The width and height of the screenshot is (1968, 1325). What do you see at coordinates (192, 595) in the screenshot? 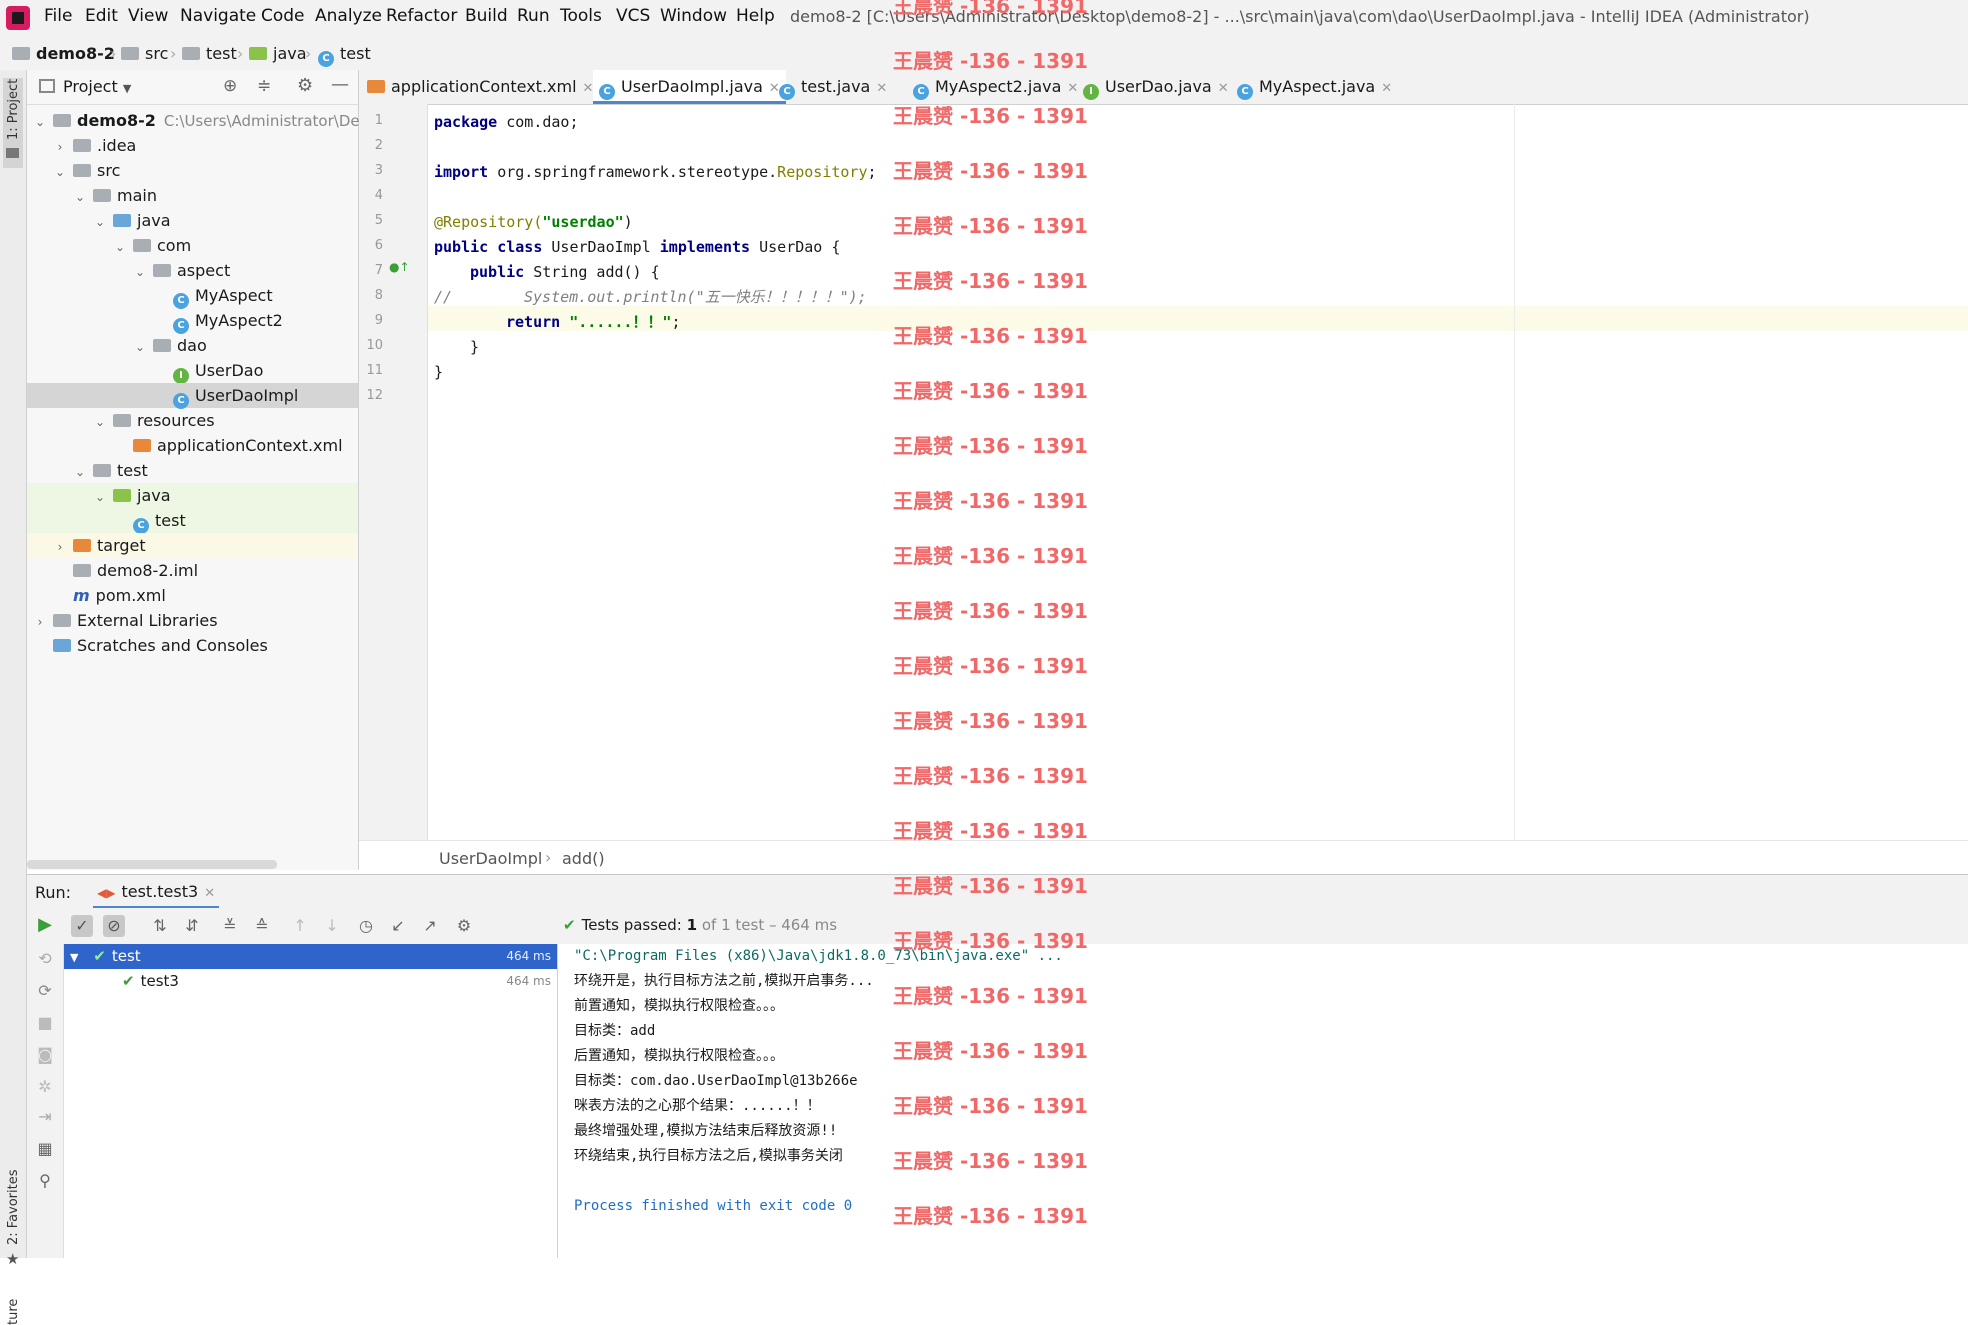
I see `tree-item: m pom.xml` at bounding box center [192, 595].